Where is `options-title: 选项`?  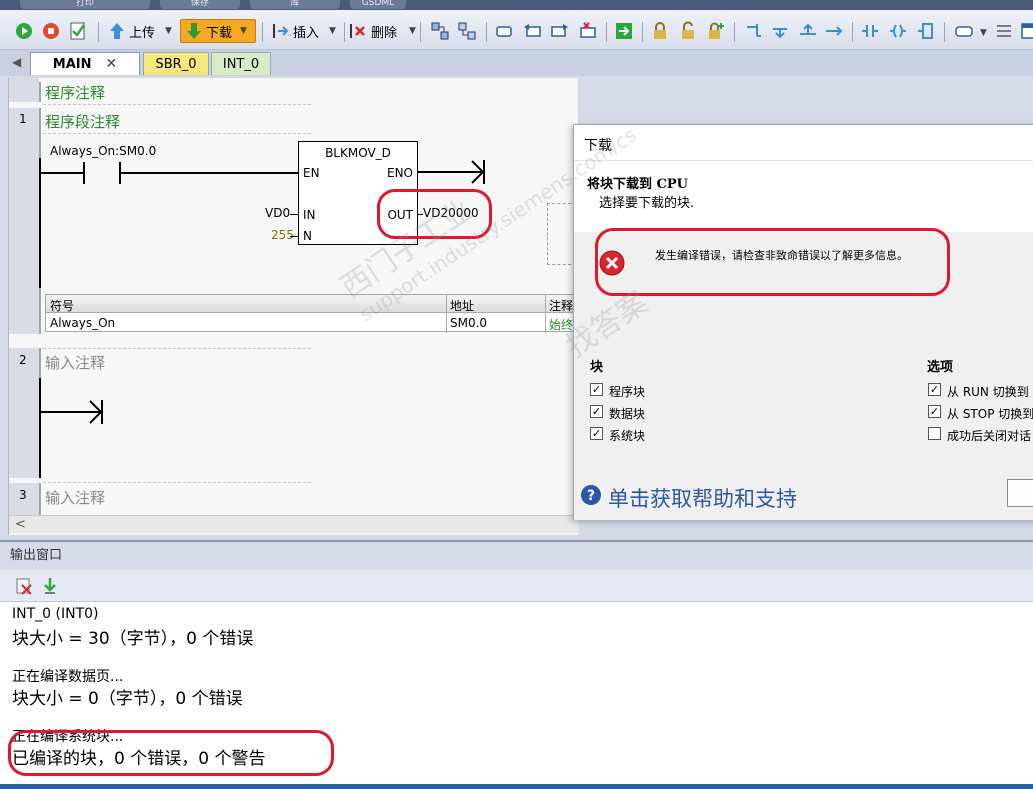 options-title: 选项 is located at coordinates (940, 367).